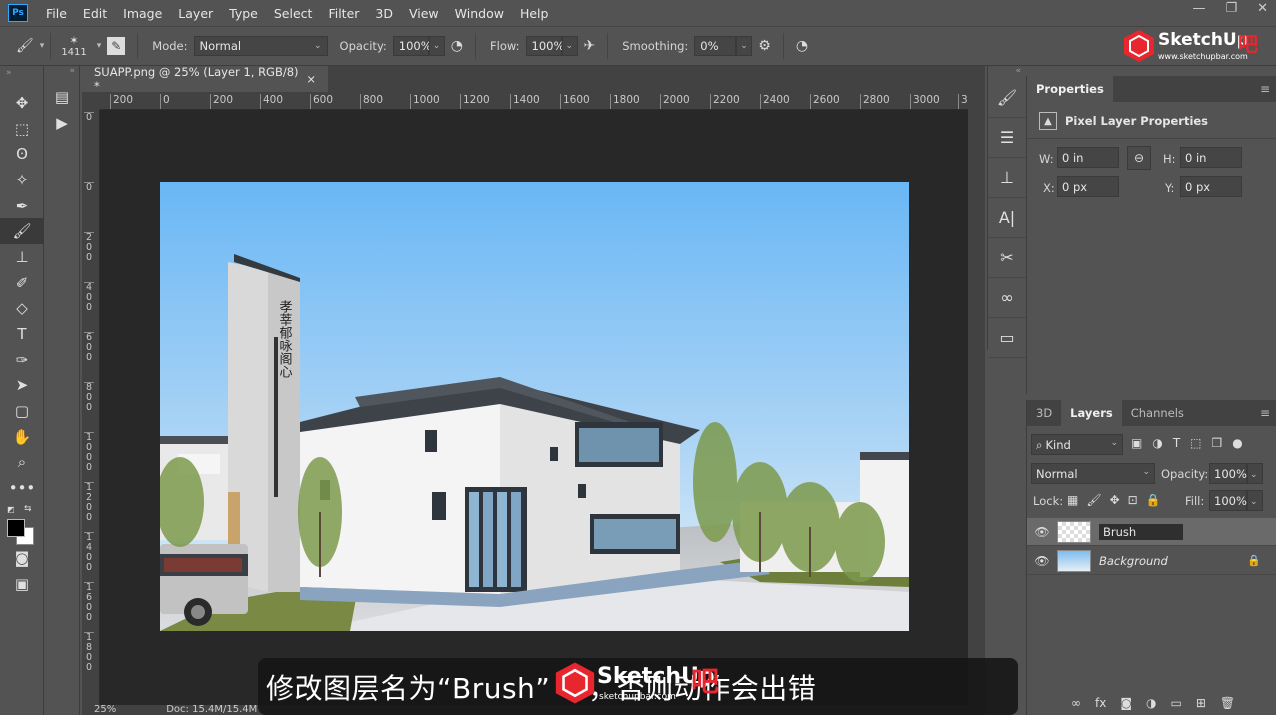  I want to click on default-colors-icon: ◩, so click(11, 509).